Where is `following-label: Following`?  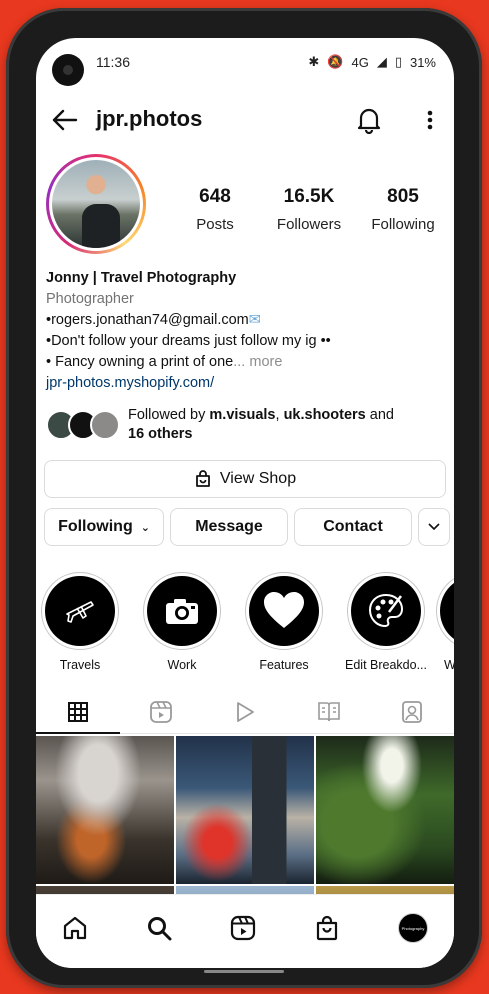
following-label: Following is located at coordinates (403, 224).